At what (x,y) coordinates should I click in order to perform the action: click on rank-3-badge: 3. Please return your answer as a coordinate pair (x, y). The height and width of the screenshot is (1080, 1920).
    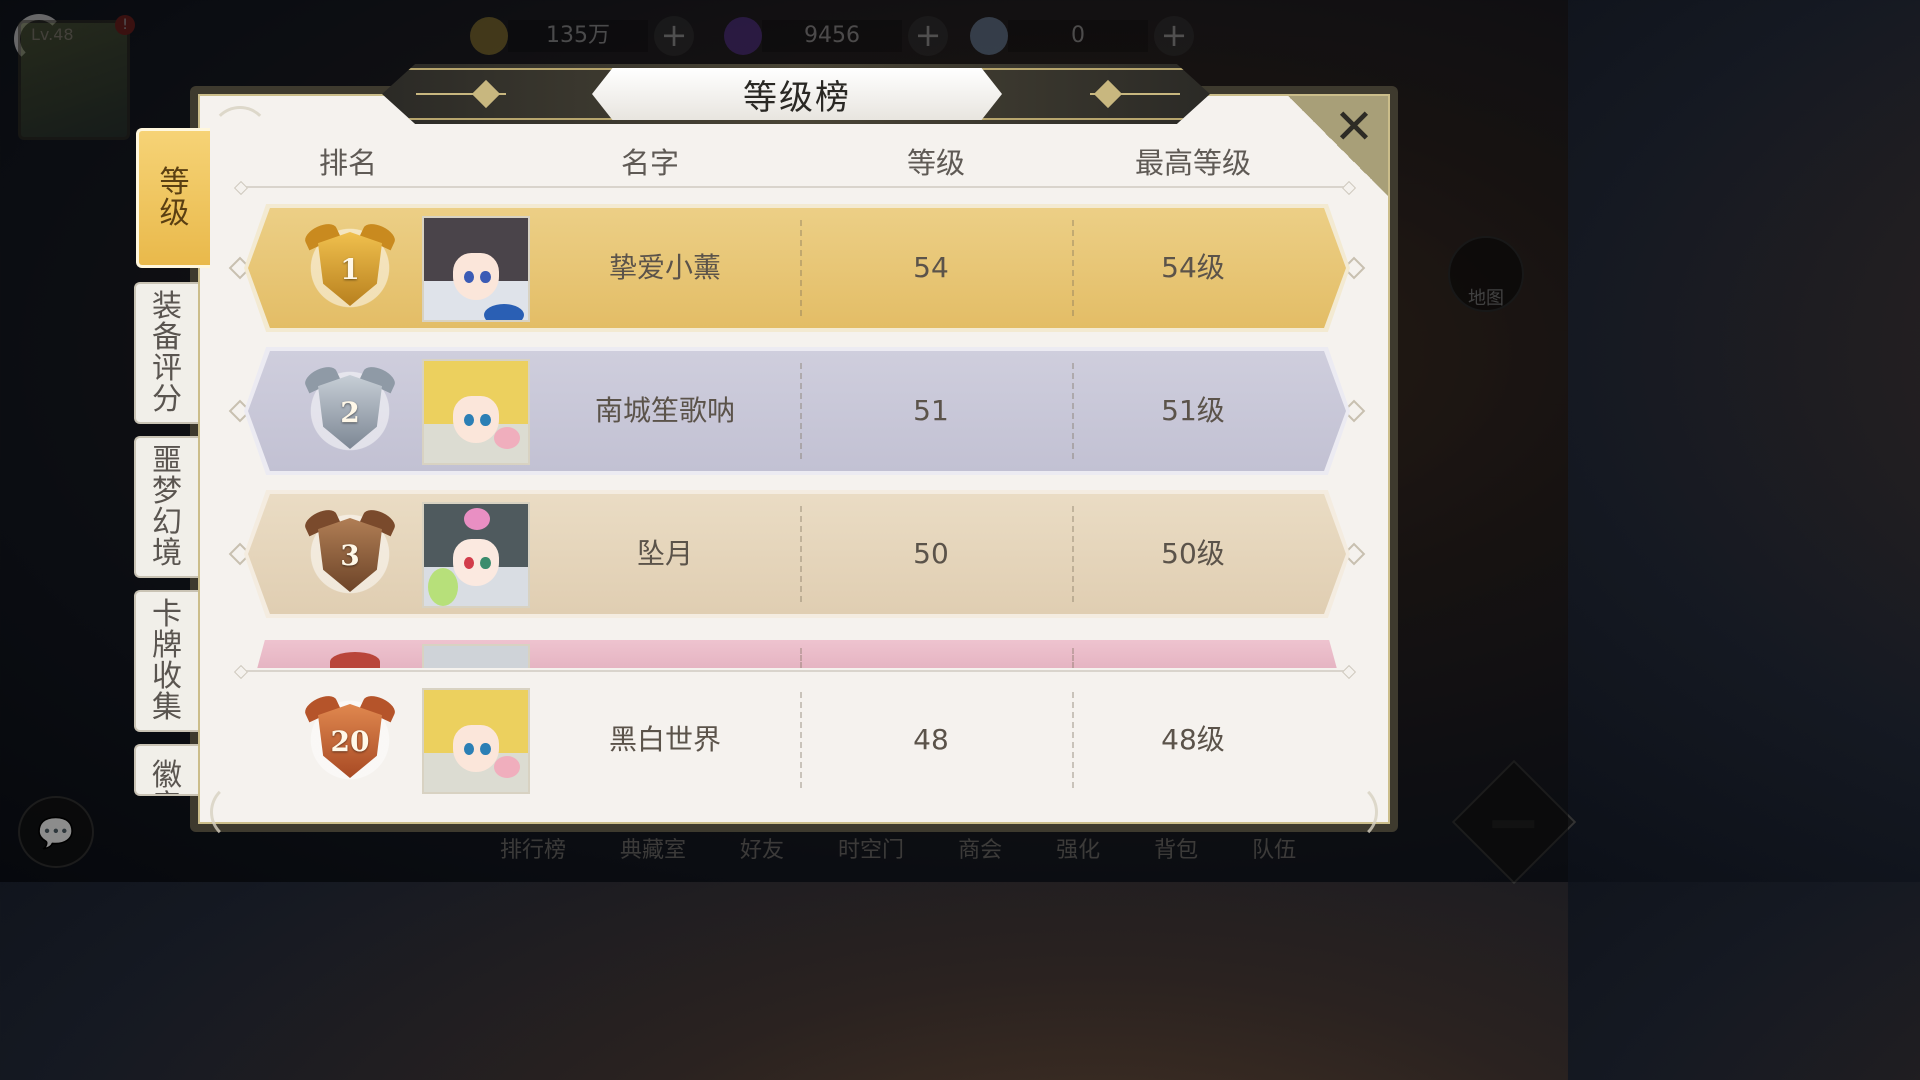
    Looking at the image, I should click on (350, 554).